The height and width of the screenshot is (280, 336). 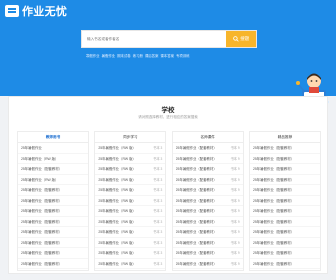 What do you see at coordinates (130, 137) in the screenshot?
I see `column-header: 同步学习` at bounding box center [130, 137].